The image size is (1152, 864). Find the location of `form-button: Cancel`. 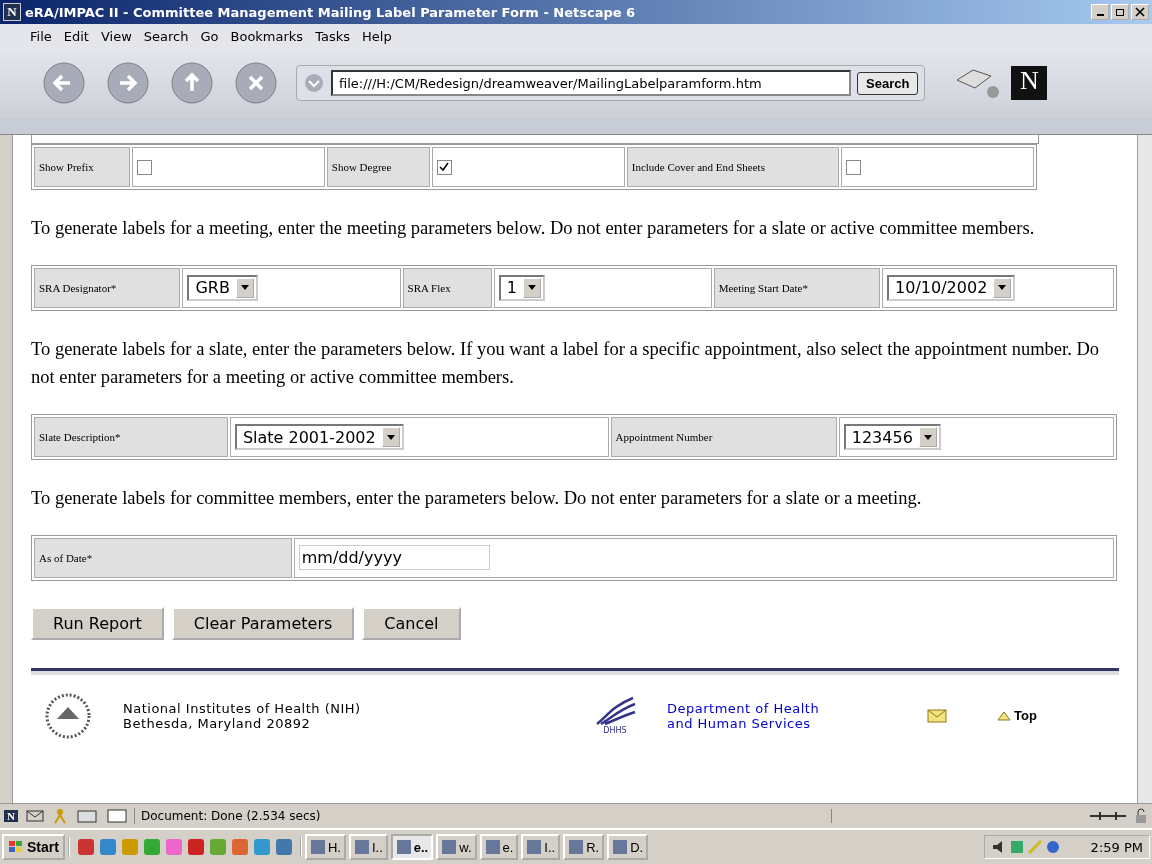

form-button: Cancel is located at coordinates (411, 623).